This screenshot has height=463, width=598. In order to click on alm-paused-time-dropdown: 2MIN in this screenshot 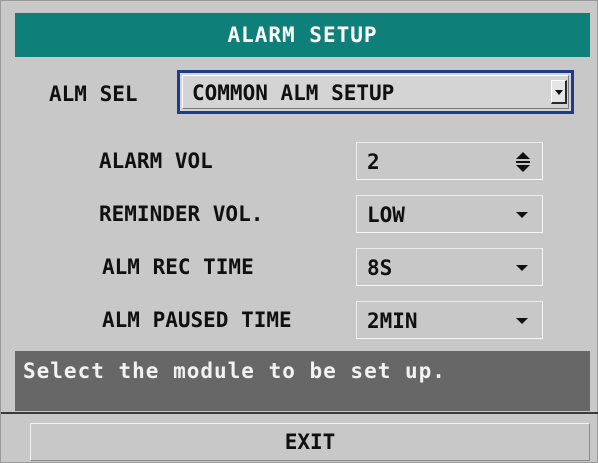, I will do `click(449, 320)`.